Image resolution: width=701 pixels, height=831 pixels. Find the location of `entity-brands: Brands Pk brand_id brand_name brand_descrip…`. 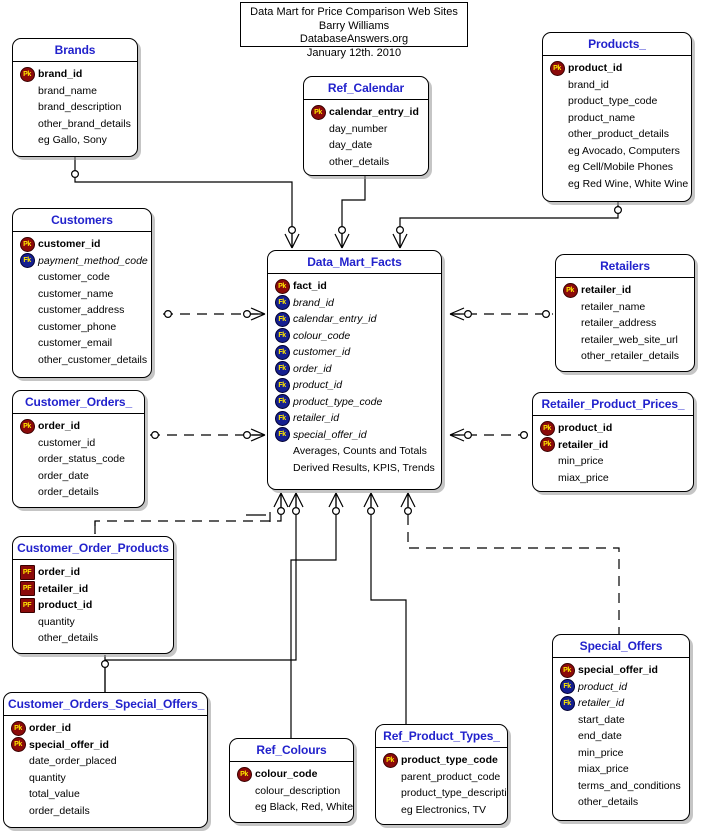

entity-brands: Brands Pk brand_id brand_name brand_descrip… is located at coordinates (75, 97).